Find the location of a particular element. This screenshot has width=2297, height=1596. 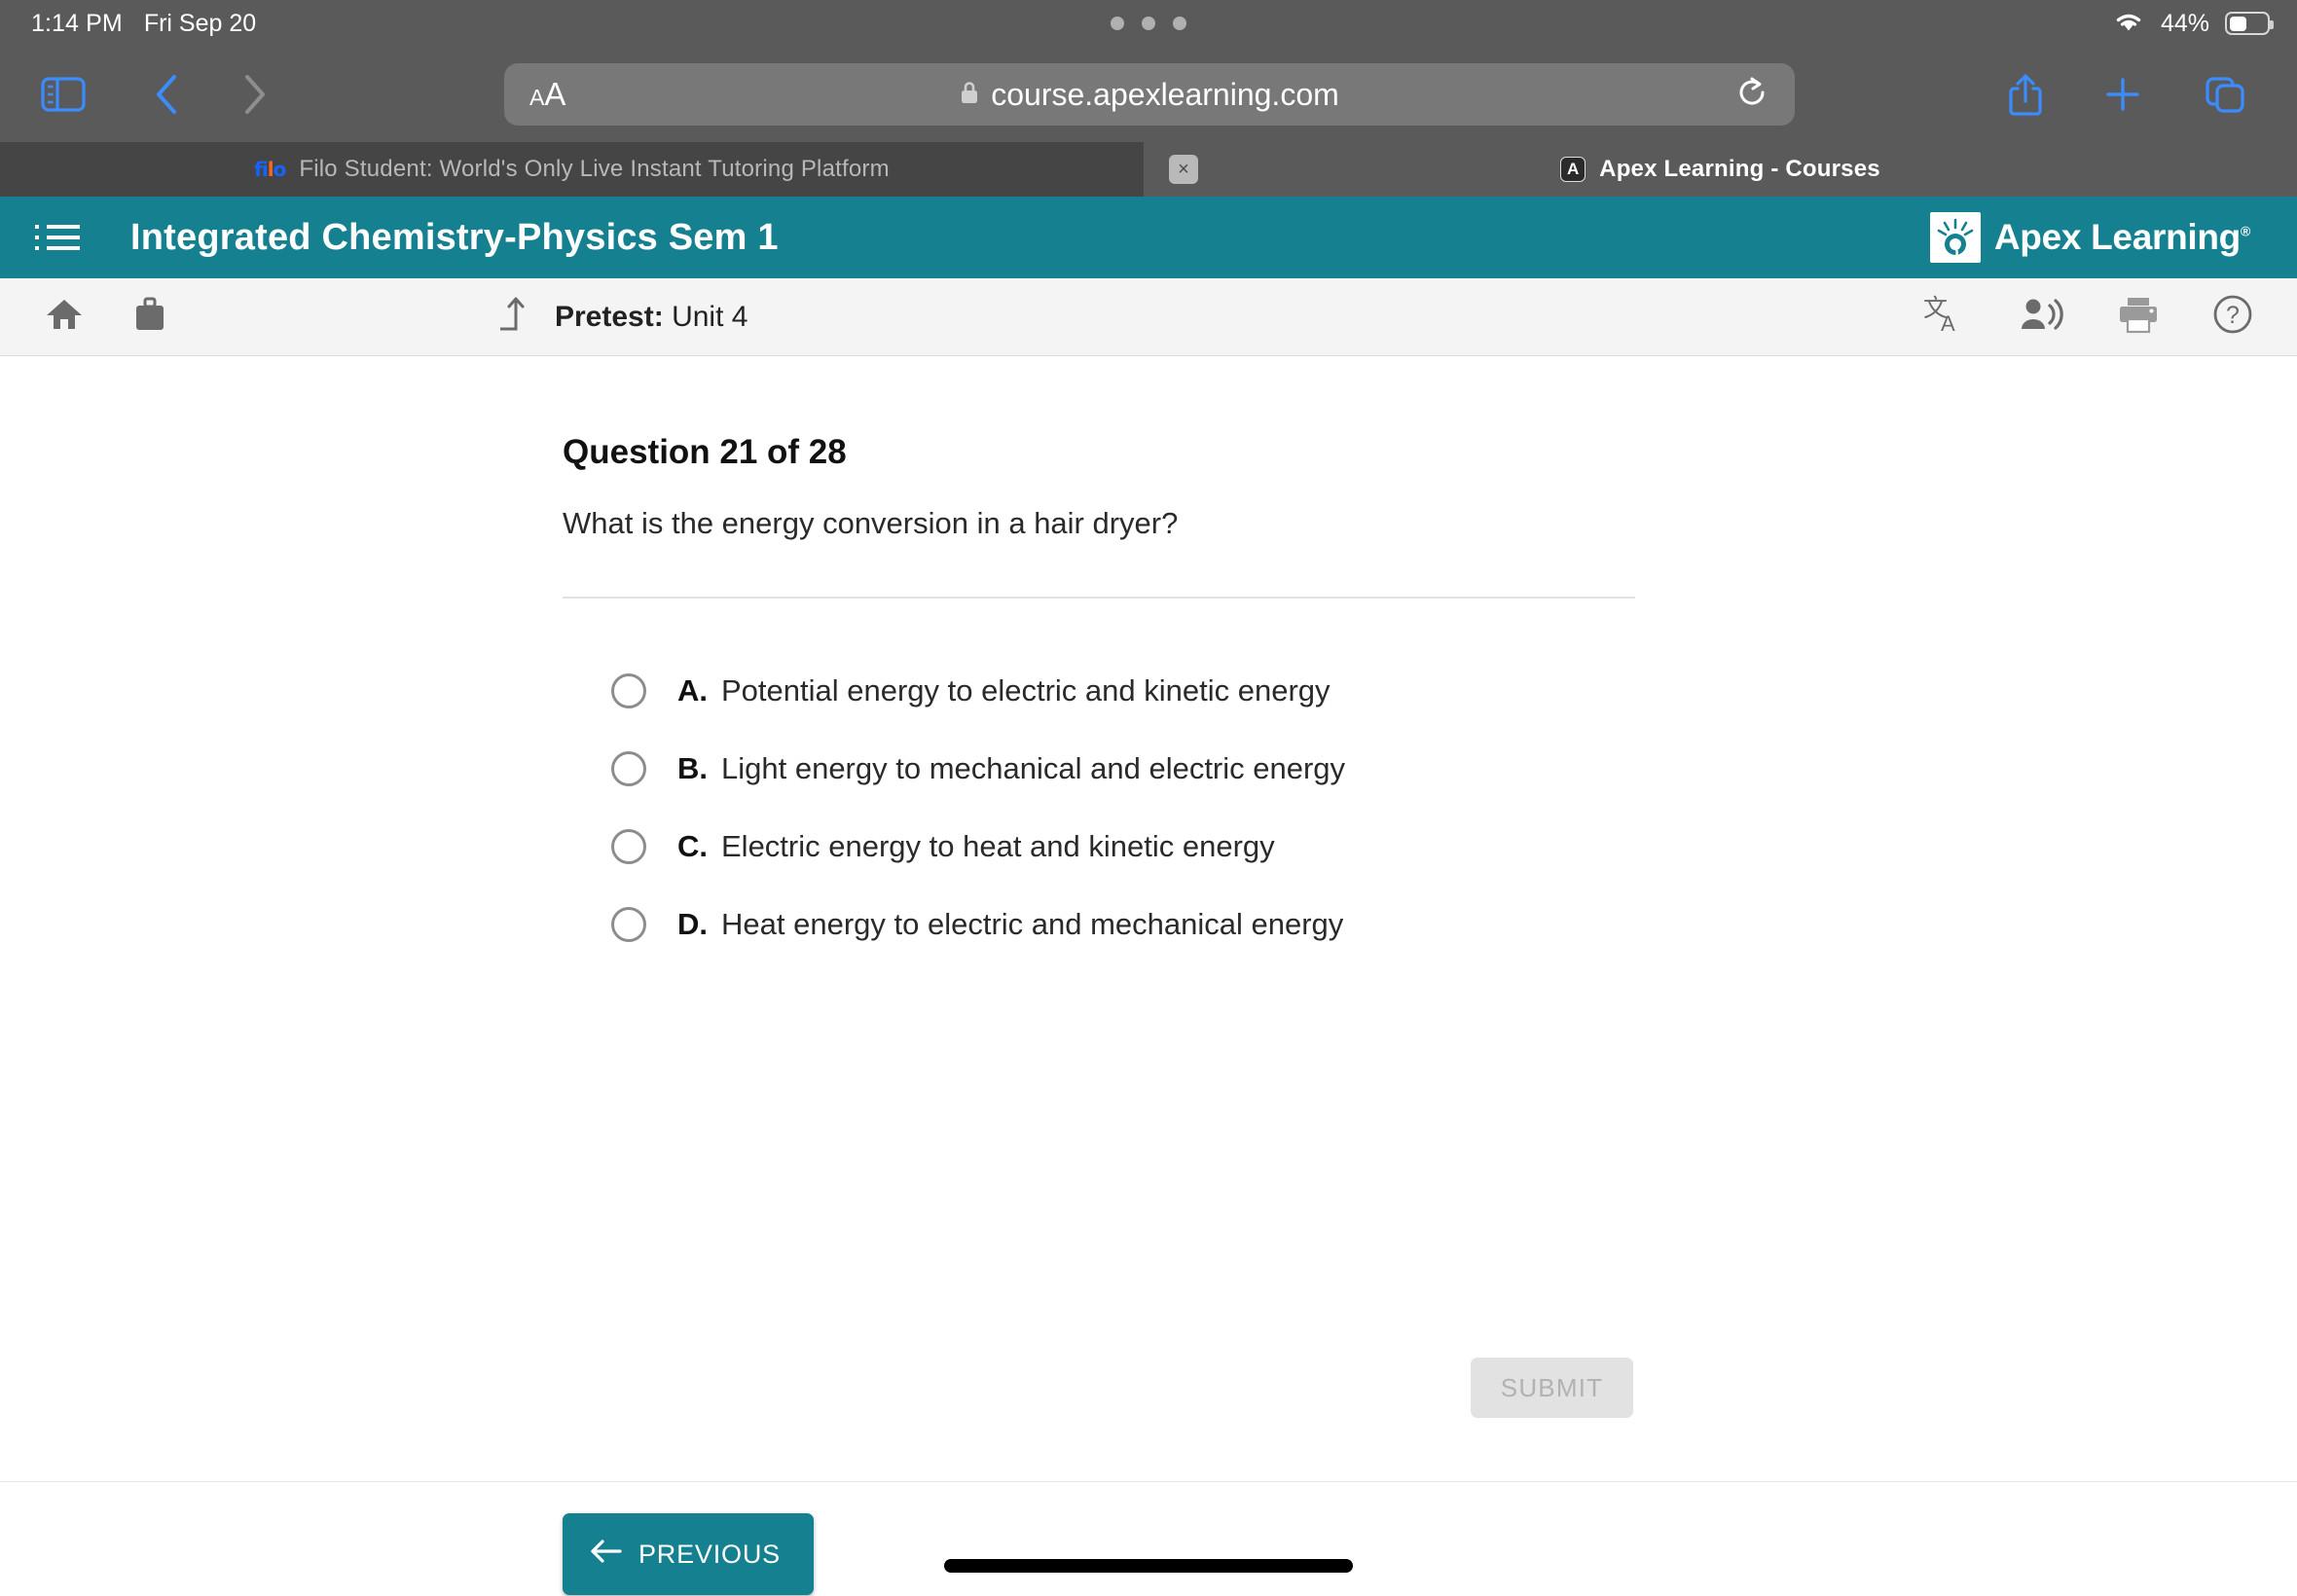

help-icon: ? is located at coordinates (2232, 317).